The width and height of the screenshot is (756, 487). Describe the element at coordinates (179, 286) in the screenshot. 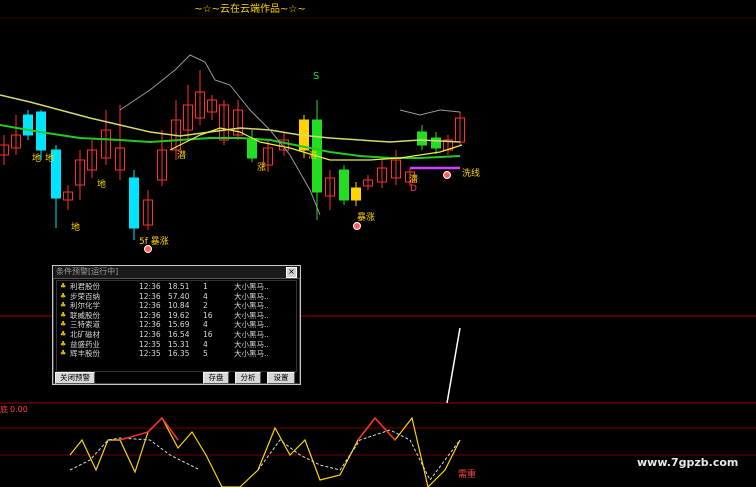

I see `alert-price: 18.51` at that location.